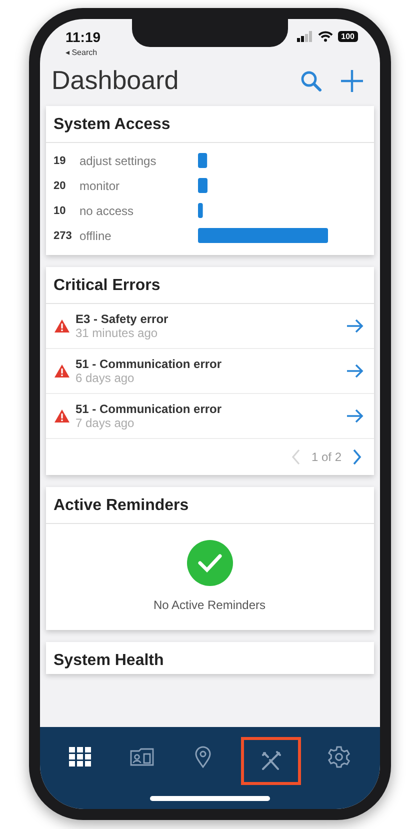  I want to click on access-label: adjust settings, so click(119, 161).